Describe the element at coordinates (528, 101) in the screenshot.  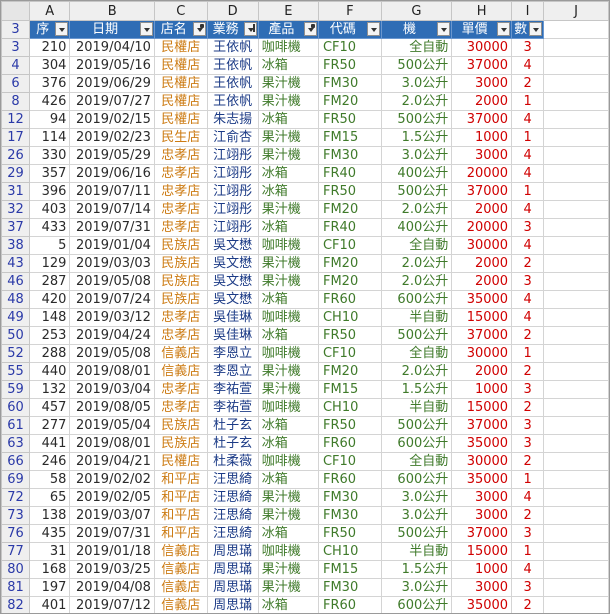
I see `quantity-cell: 1` at that location.